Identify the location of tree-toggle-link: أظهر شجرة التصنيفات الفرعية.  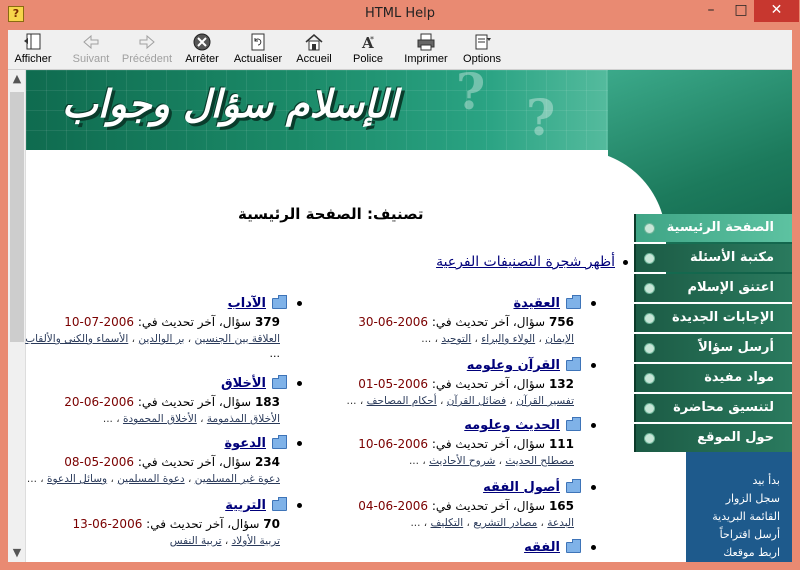
(528, 262).